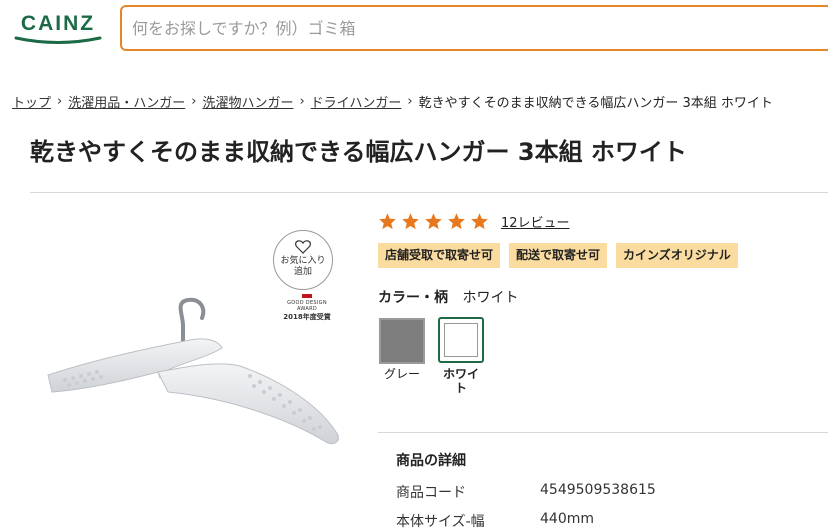 The width and height of the screenshot is (828, 532). Describe the element at coordinates (439, 255) in the screenshot. I see `badge-store-pickup: 店舗受取で取寄せ可` at that location.